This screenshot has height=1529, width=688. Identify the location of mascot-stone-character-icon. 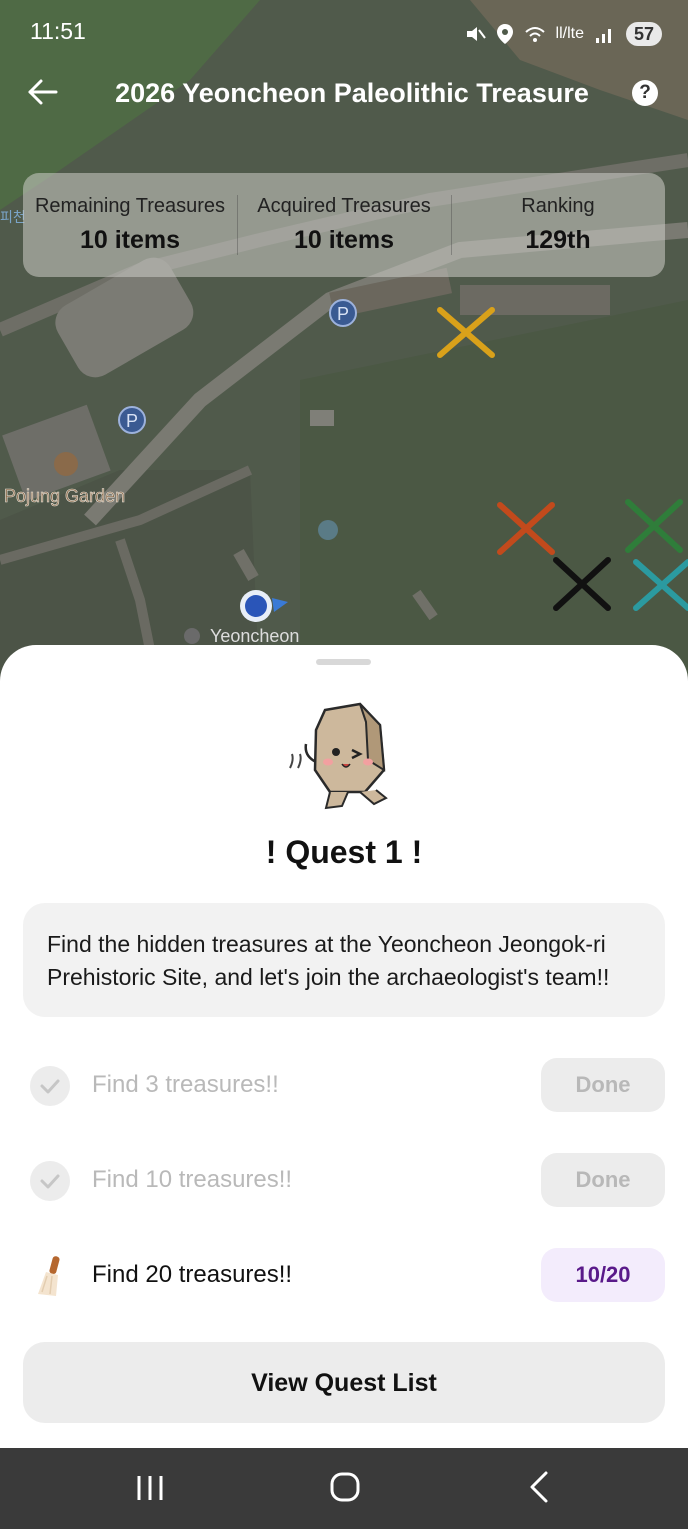
(338, 756).